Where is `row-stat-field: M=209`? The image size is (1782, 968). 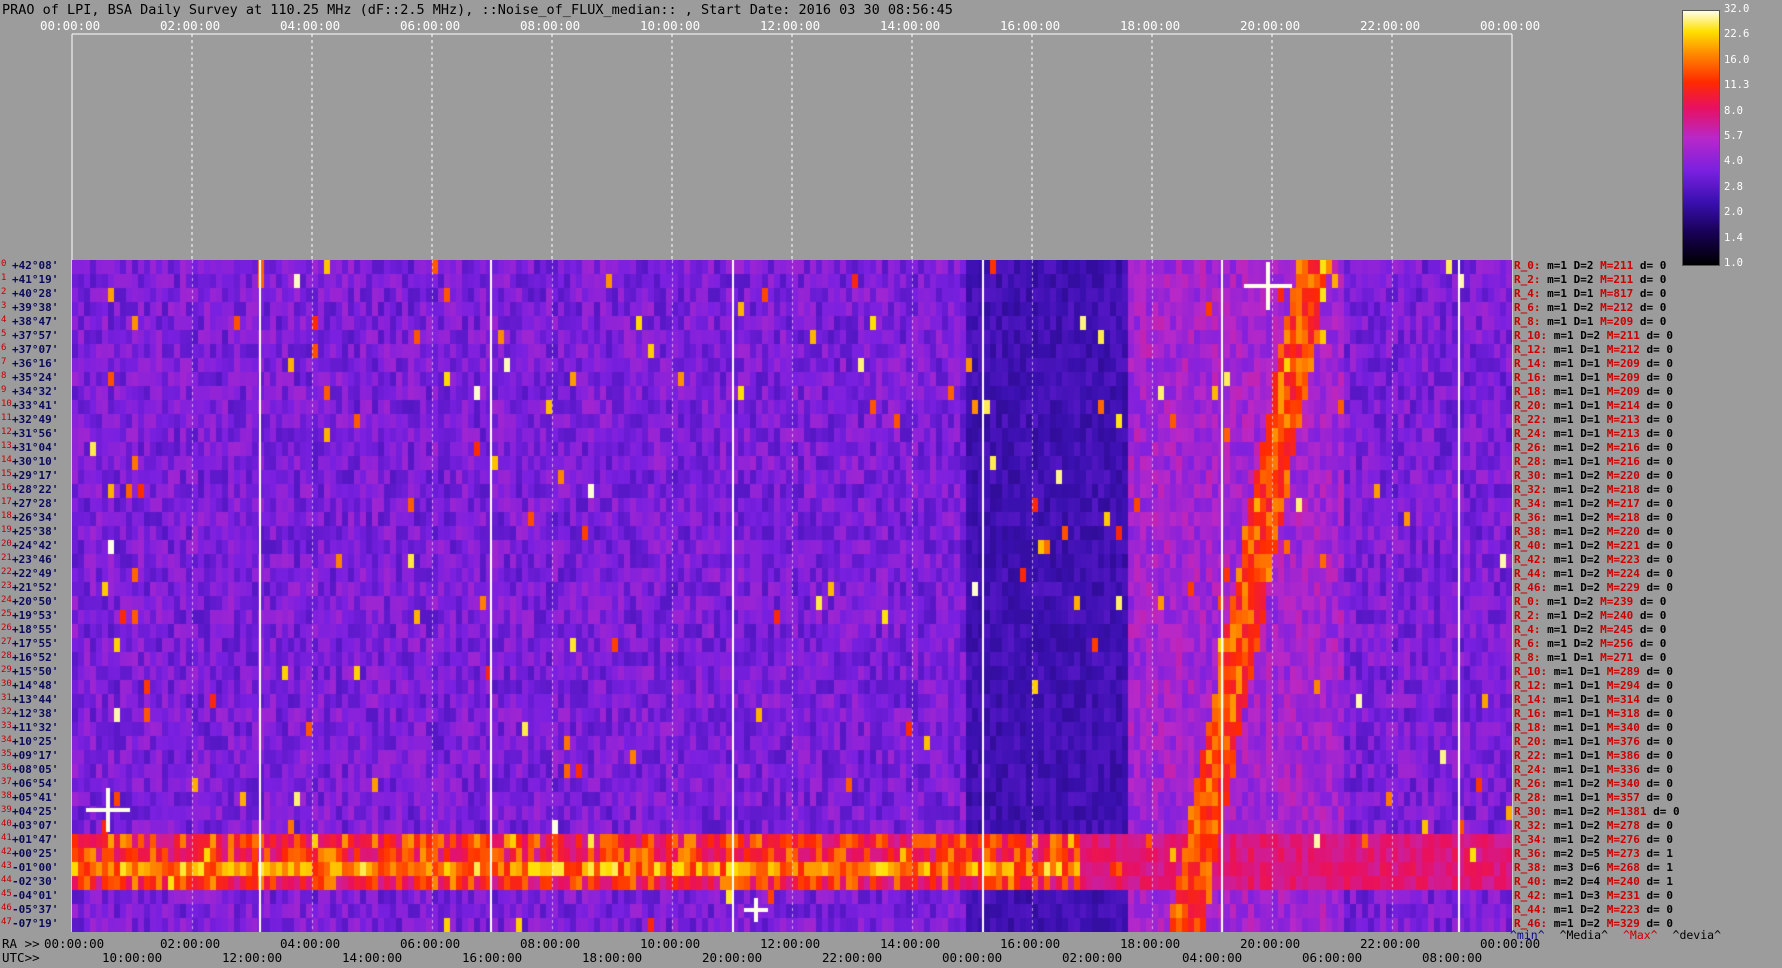
row-stat-field: M=209 is located at coordinates (1620, 321).